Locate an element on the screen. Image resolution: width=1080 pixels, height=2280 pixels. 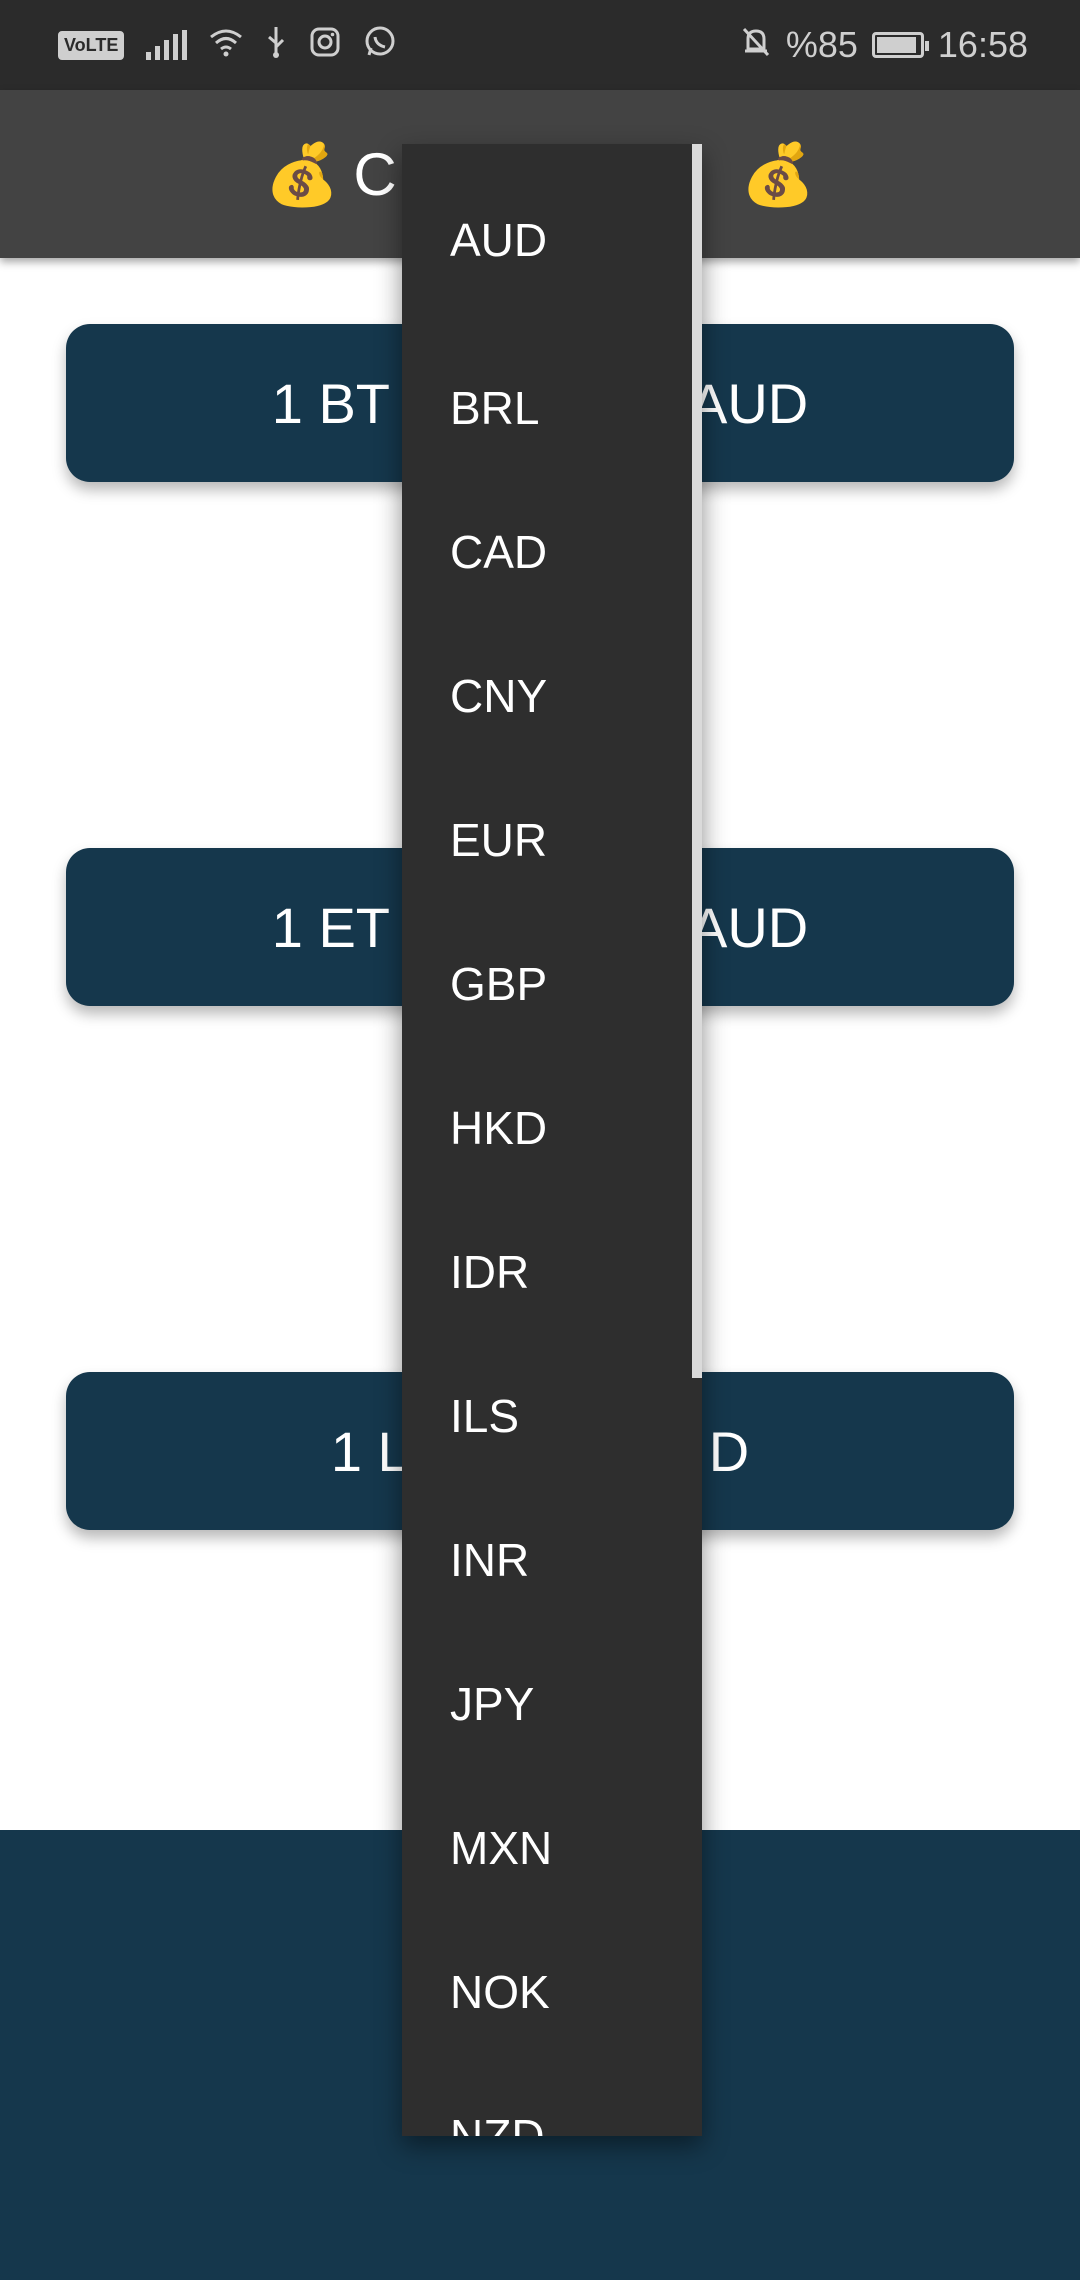
rate-card-left-text: 1 BT is located at coordinates (331, 403).